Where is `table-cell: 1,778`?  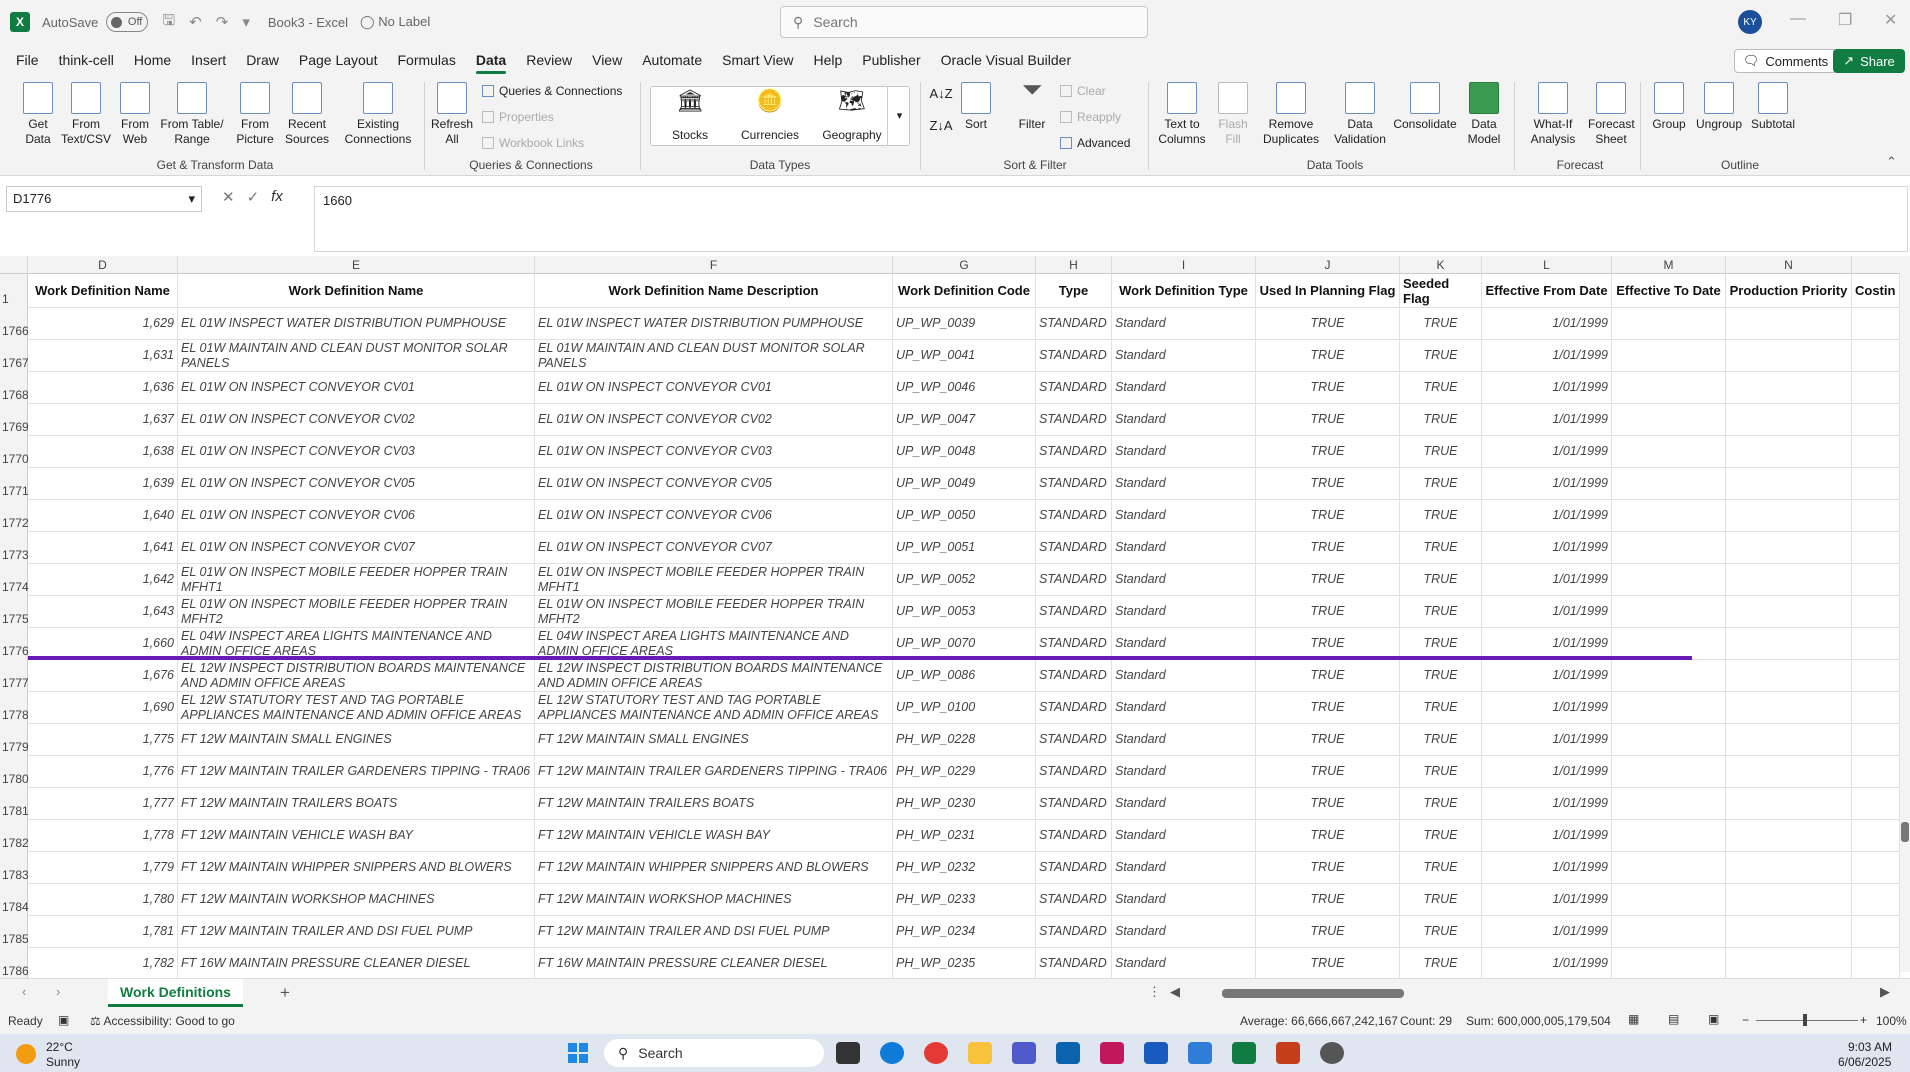
table-cell: 1,778 is located at coordinates (103, 836).